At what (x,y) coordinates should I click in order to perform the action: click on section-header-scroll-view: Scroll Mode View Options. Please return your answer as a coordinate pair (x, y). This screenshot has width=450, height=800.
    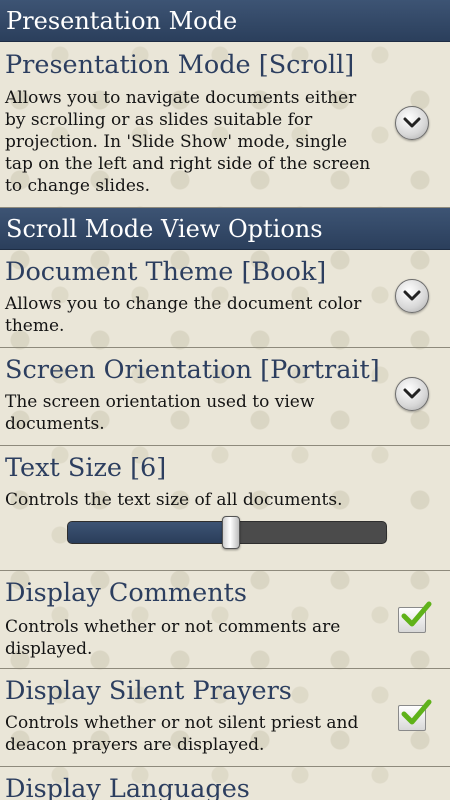
    Looking at the image, I should click on (225, 229).